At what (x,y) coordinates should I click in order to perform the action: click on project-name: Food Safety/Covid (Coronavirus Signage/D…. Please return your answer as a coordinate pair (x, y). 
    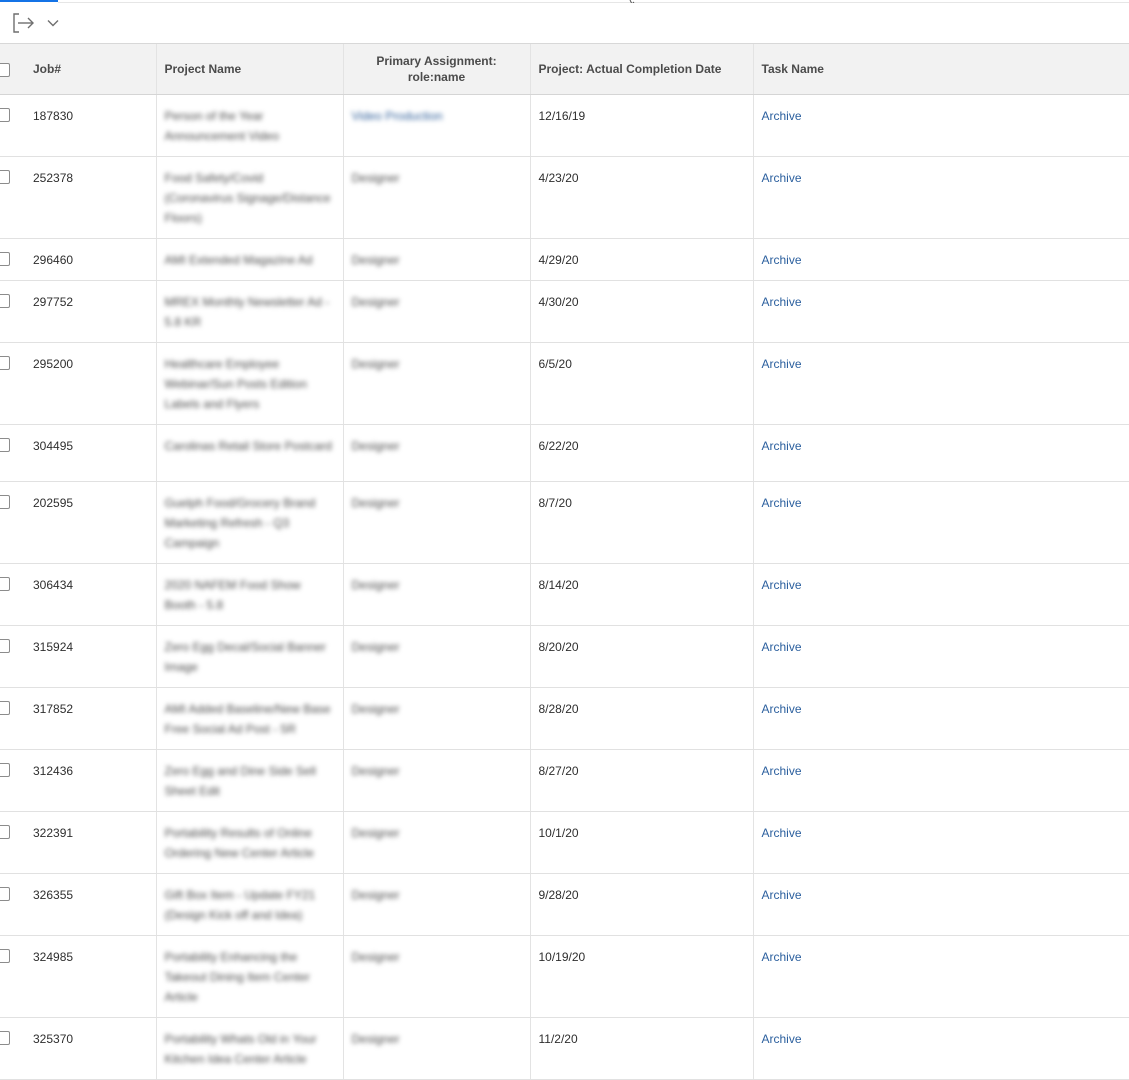
    Looking at the image, I should click on (248, 198).